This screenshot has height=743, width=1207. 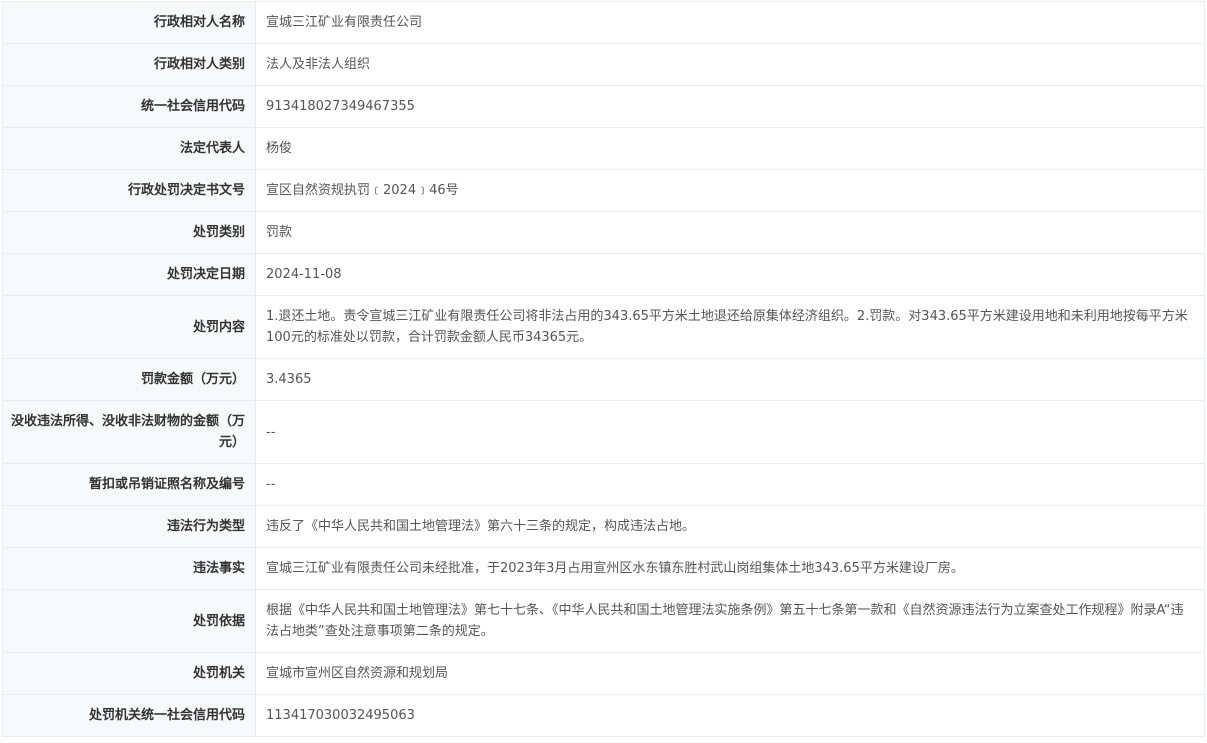 I want to click on table-row: 行政相对人类别 法人及非法人组织, so click(x=603, y=64).